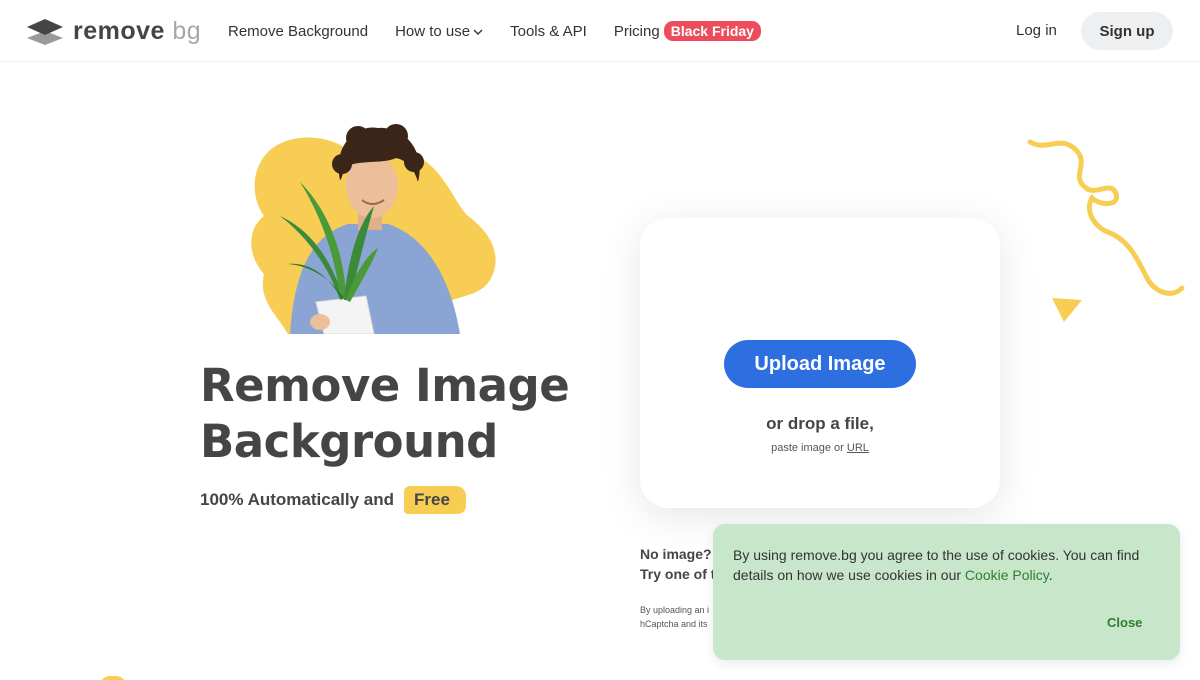 The height and width of the screenshot is (680, 1200). Describe the element at coordinates (548, 31) in the screenshot. I see `nav-tools-api: Tools & API` at that location.